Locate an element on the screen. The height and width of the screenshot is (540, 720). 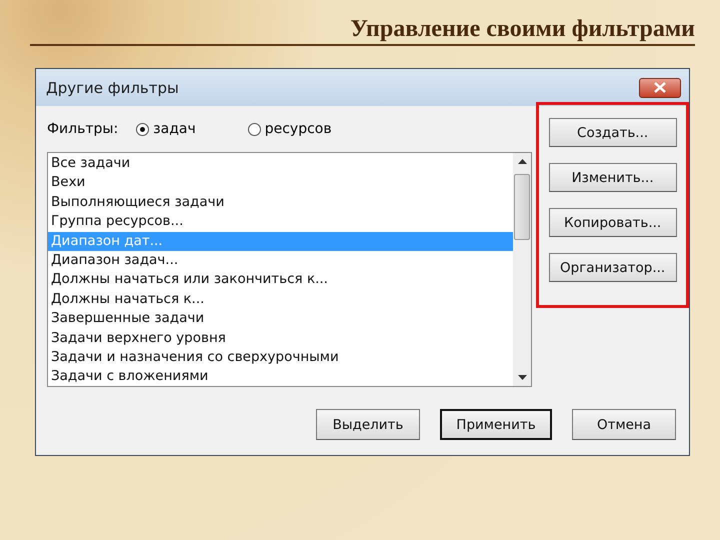
list-item: Вехи is located at coordinates (281, 183).